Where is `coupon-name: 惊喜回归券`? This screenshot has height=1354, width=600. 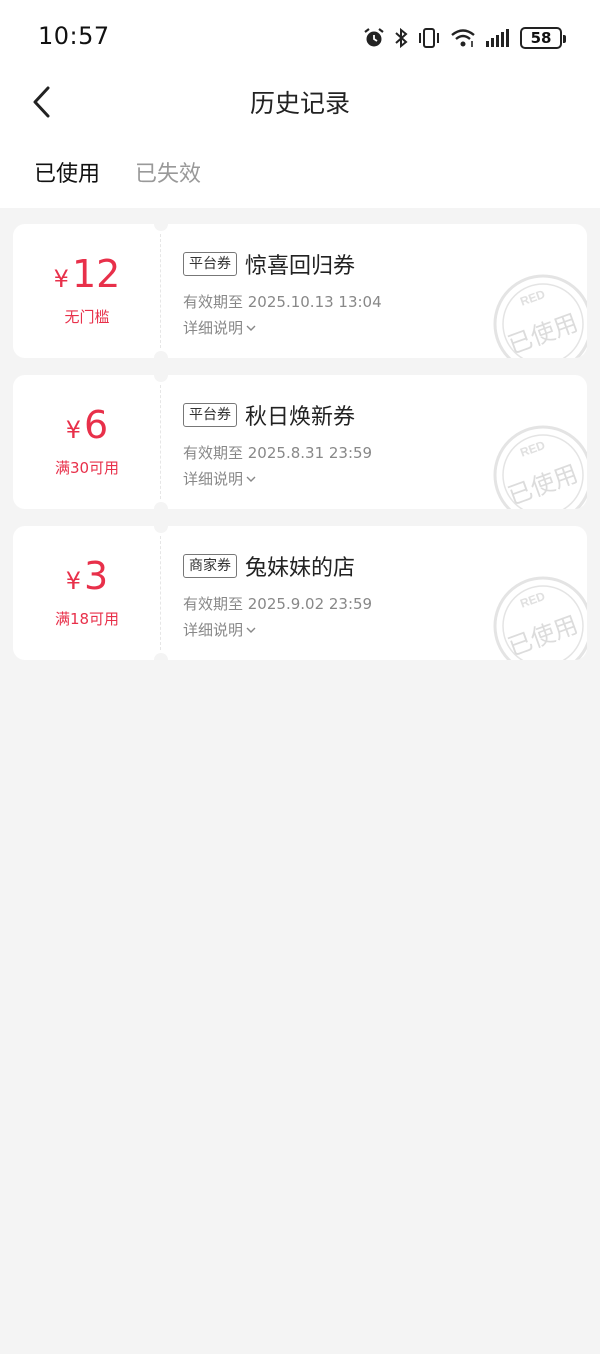 coupon-name: 惊喜回归券 is located at coordinates (300, 266).